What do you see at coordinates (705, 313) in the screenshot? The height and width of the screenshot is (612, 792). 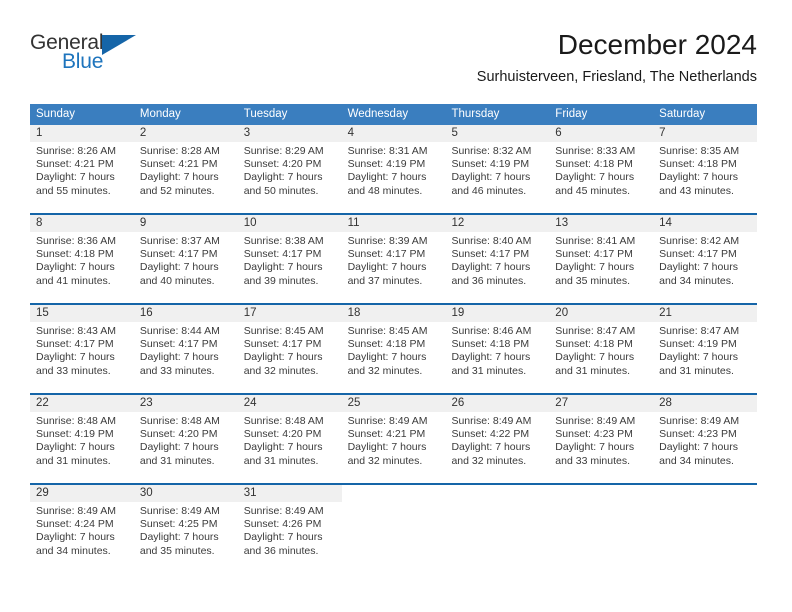 I see `day-number: 21` at bounding box center [705, 313].